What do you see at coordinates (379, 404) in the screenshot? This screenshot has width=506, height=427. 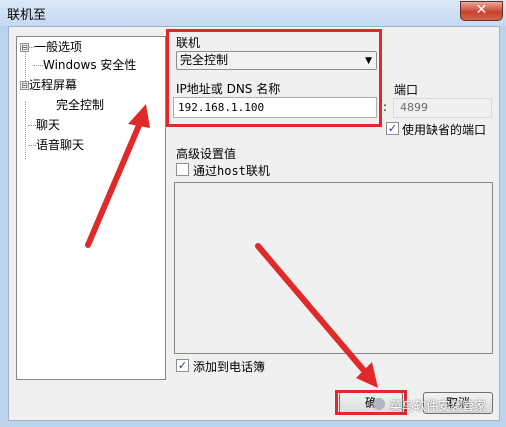 I see `watermark-logo-icon` at bounding box center [379, 404].